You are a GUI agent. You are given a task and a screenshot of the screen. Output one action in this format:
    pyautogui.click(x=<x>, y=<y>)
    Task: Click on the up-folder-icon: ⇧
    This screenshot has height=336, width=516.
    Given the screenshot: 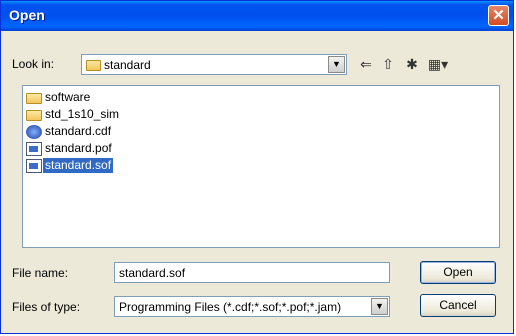 What is the action you would take?
    pyautogui.click(x=388, y=64)
    